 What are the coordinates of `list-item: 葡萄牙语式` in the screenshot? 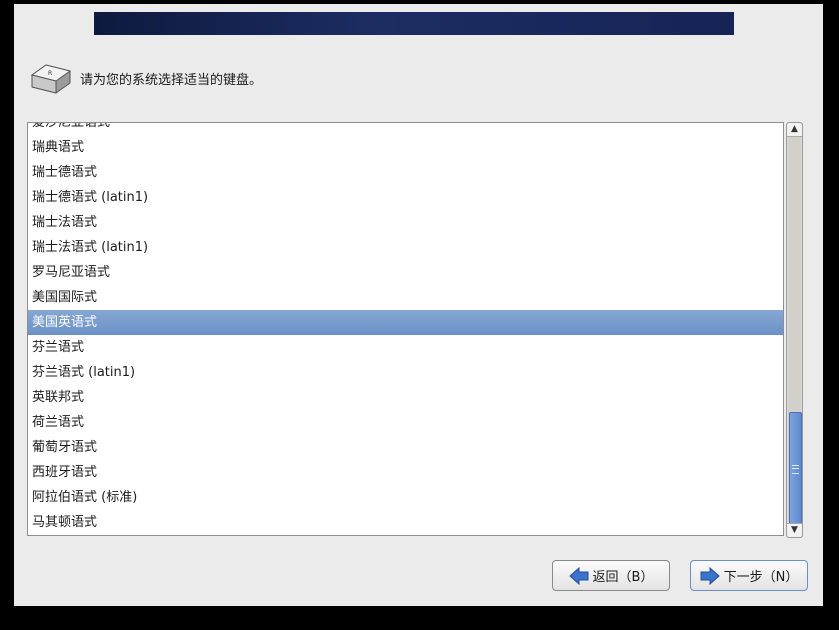 It's located at (405, 447).